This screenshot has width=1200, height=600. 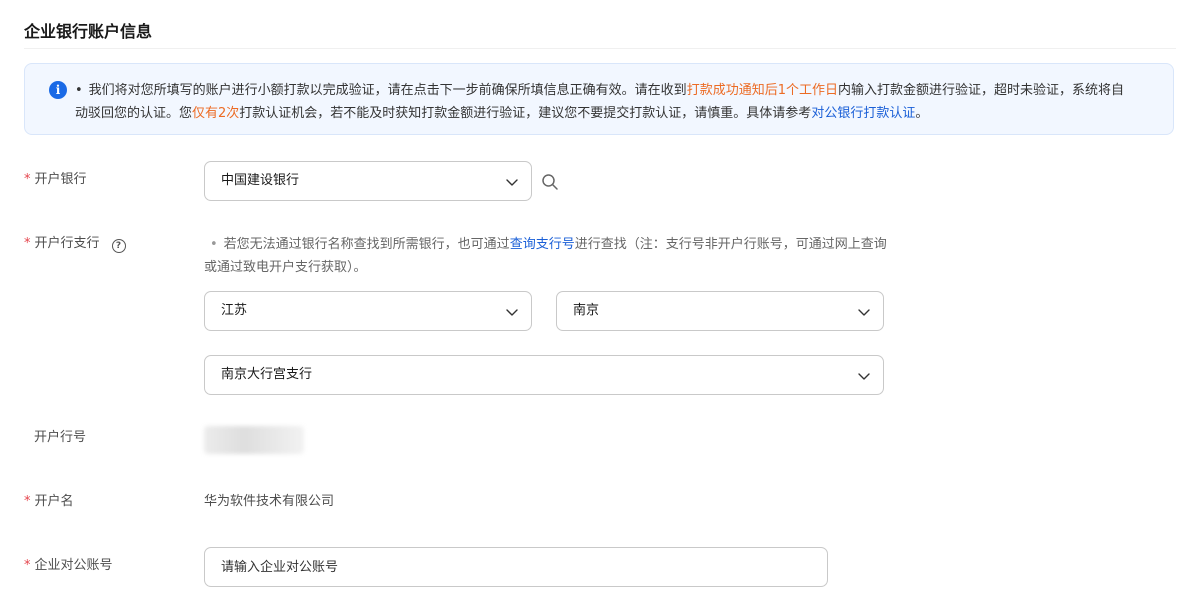 What do you see at coordinates (88, 31) in the screenshot?
I see `section-title: 企业银行账户信息` at bounding box center [88, 31].